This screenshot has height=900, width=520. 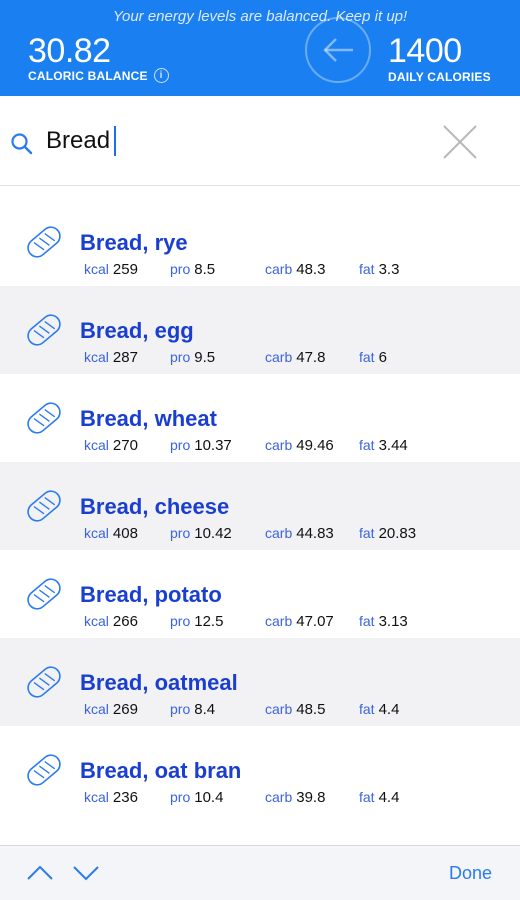 What do you see at coordinates (209, 621) in the screenshot?
I see `protein-number: 12.5` at bounding box center [209, 621].